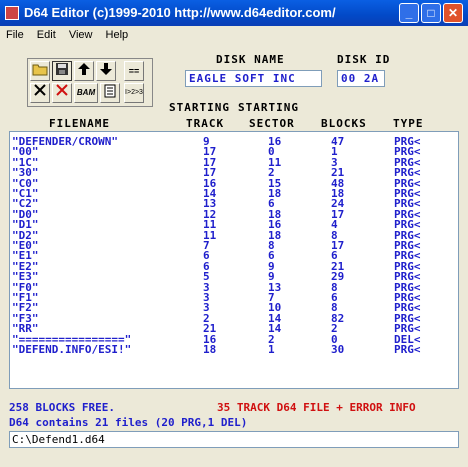  I want to click on file-row: "1C" 17 11 3 PRG<, so click(234, 162).